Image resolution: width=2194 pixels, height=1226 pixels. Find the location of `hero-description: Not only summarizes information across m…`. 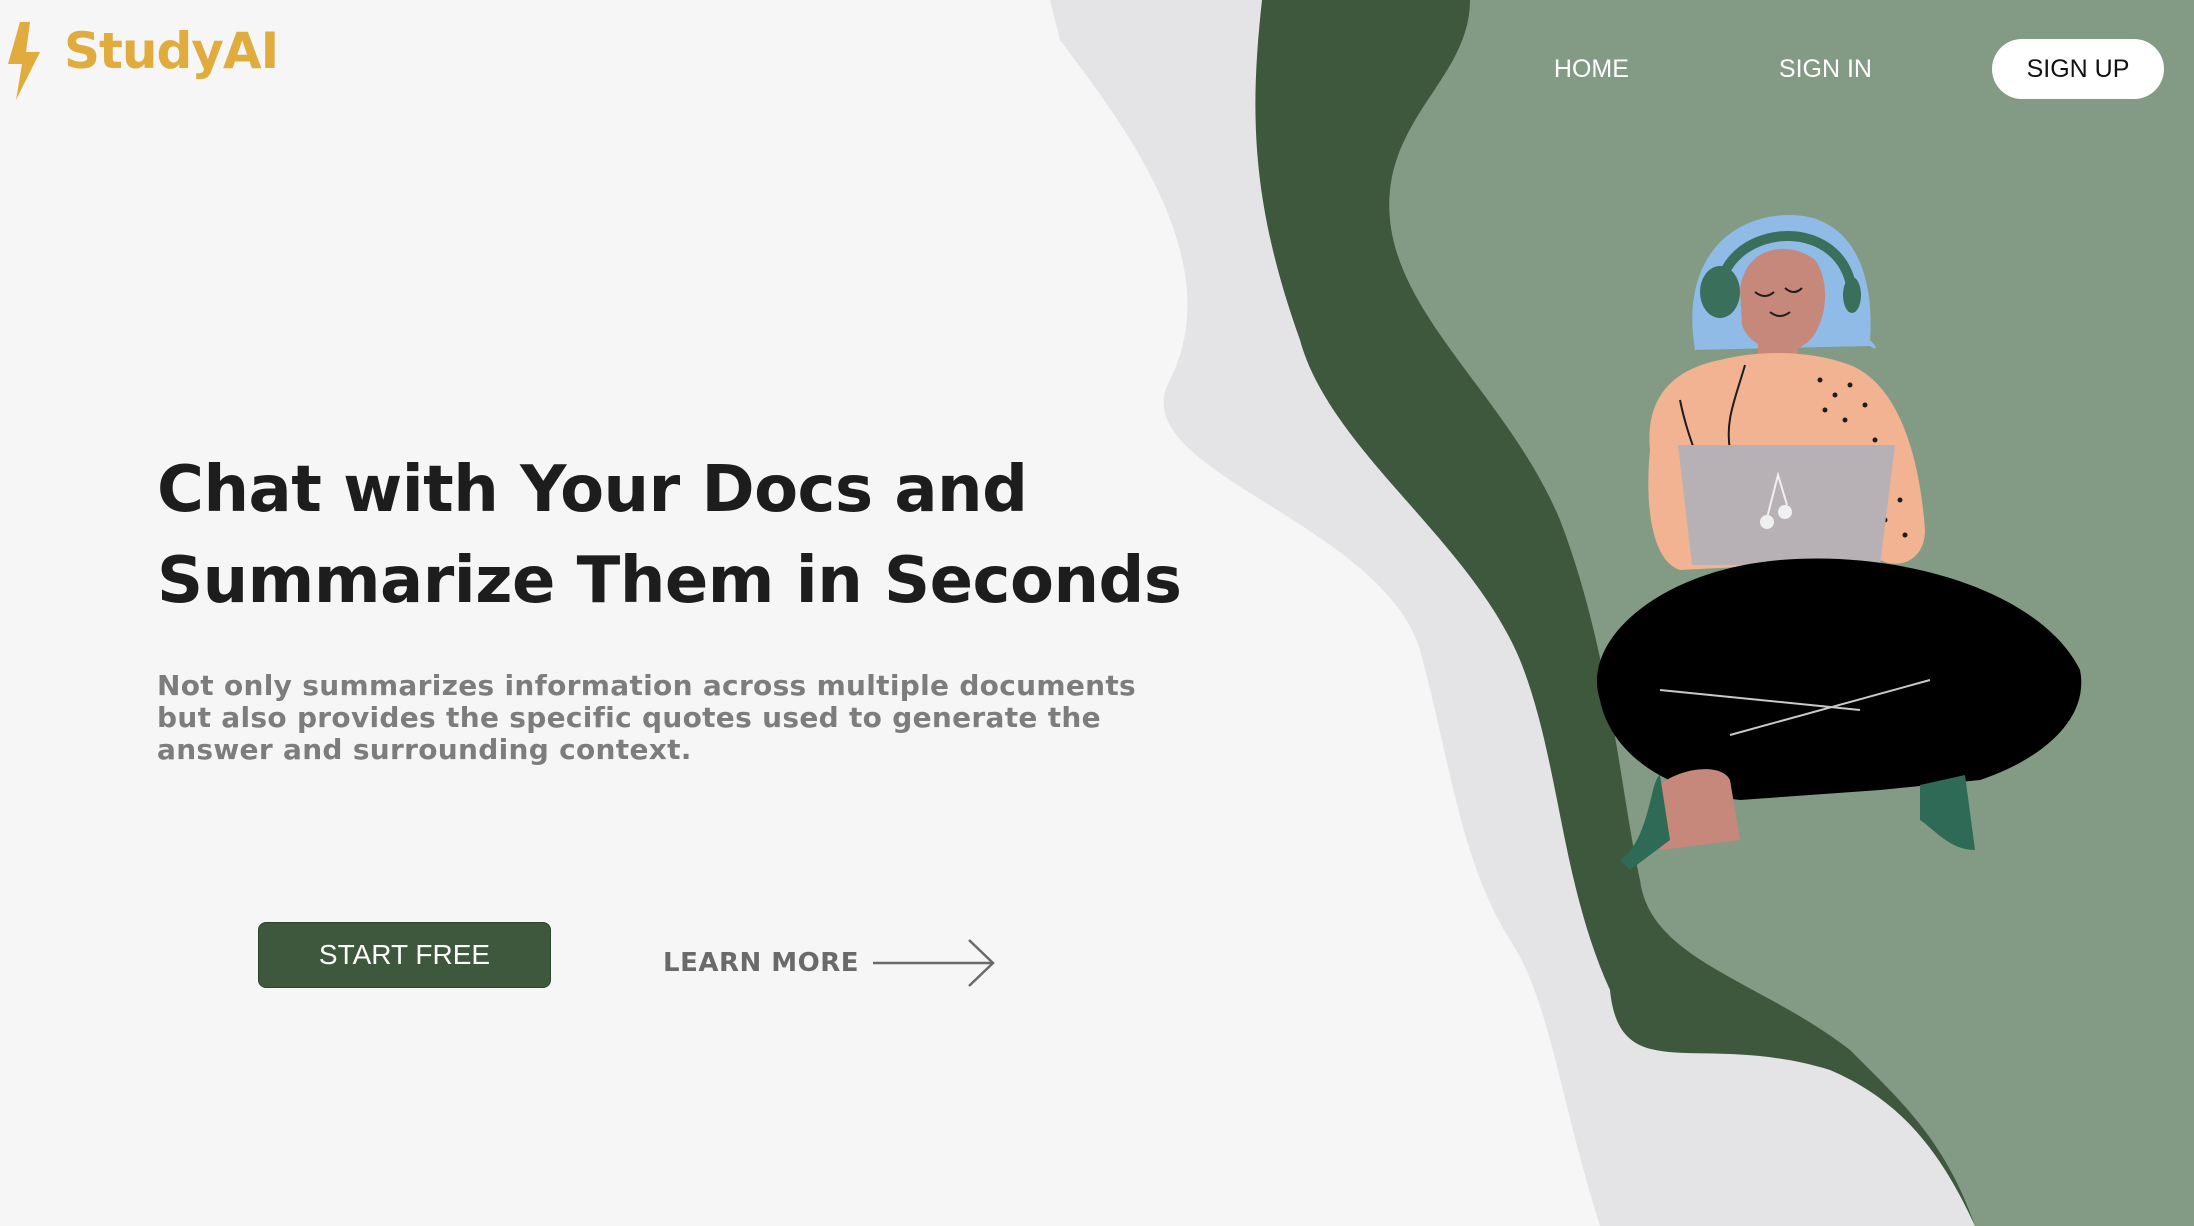

hero-description: Not only summarizes information across m… is located at coordinates (646, 717).